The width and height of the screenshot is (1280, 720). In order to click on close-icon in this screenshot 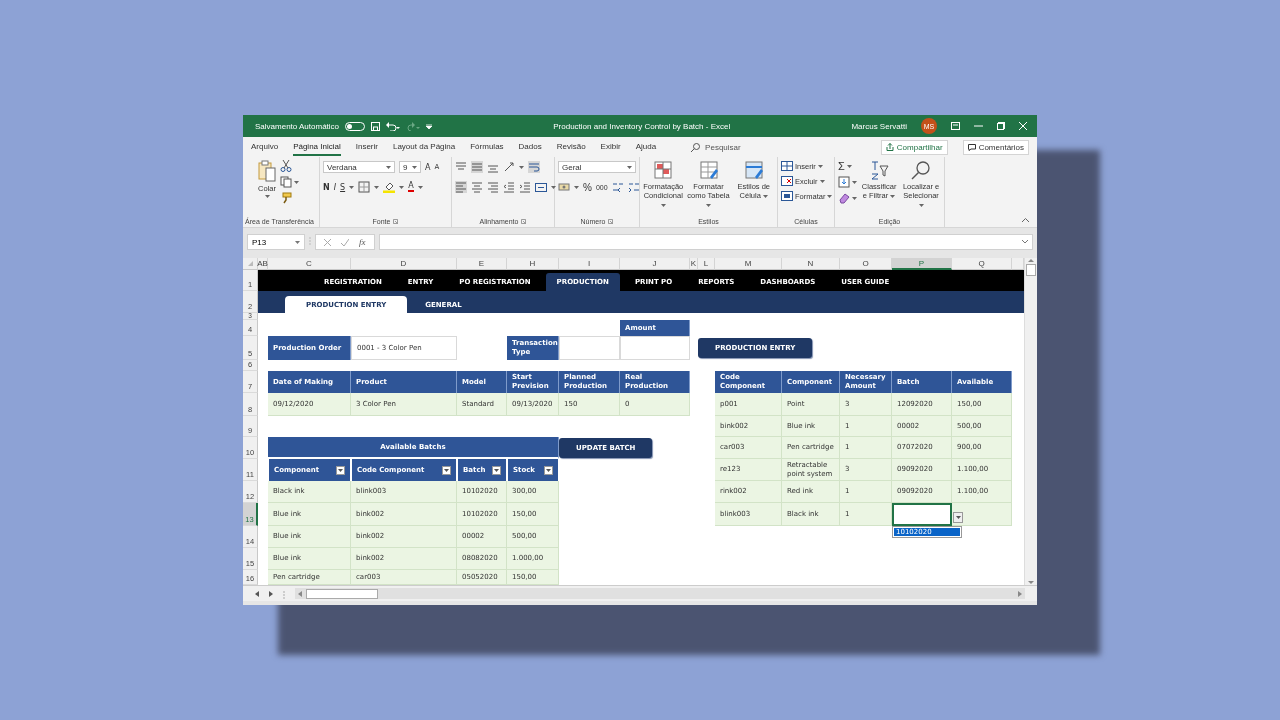, I will do `click(1023, 126)`.